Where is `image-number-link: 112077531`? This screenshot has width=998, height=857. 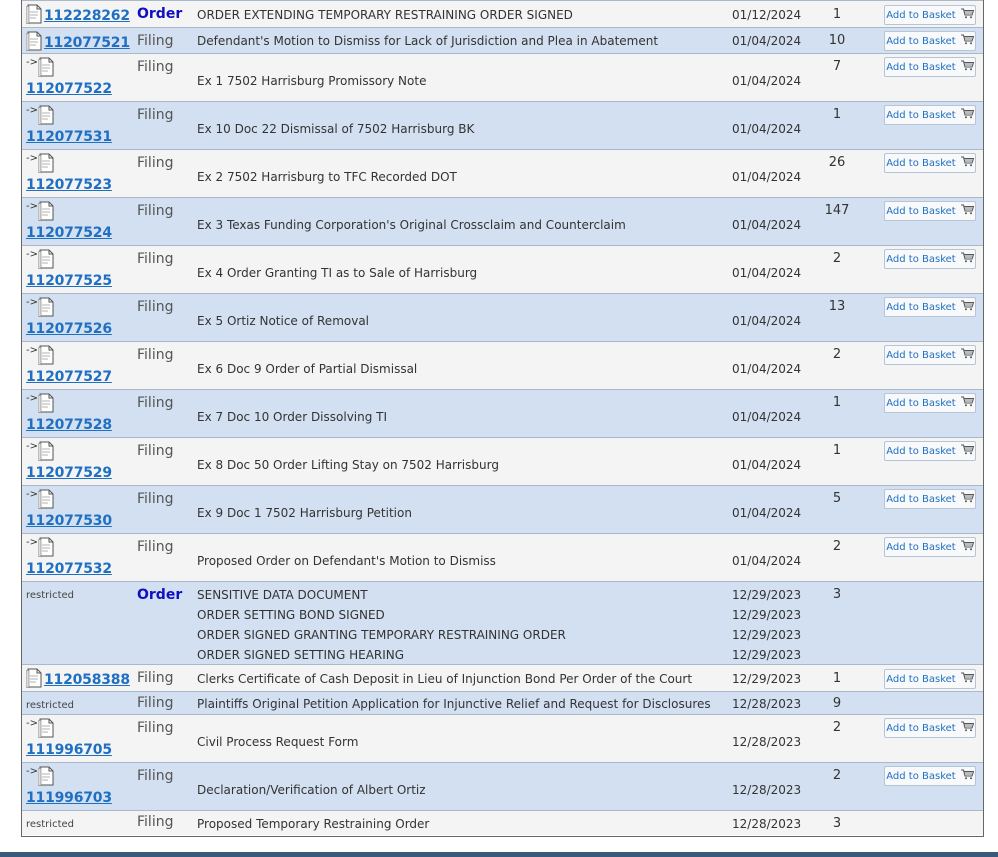
image-number-link: 112077531 is located at coordinates (81, 137).